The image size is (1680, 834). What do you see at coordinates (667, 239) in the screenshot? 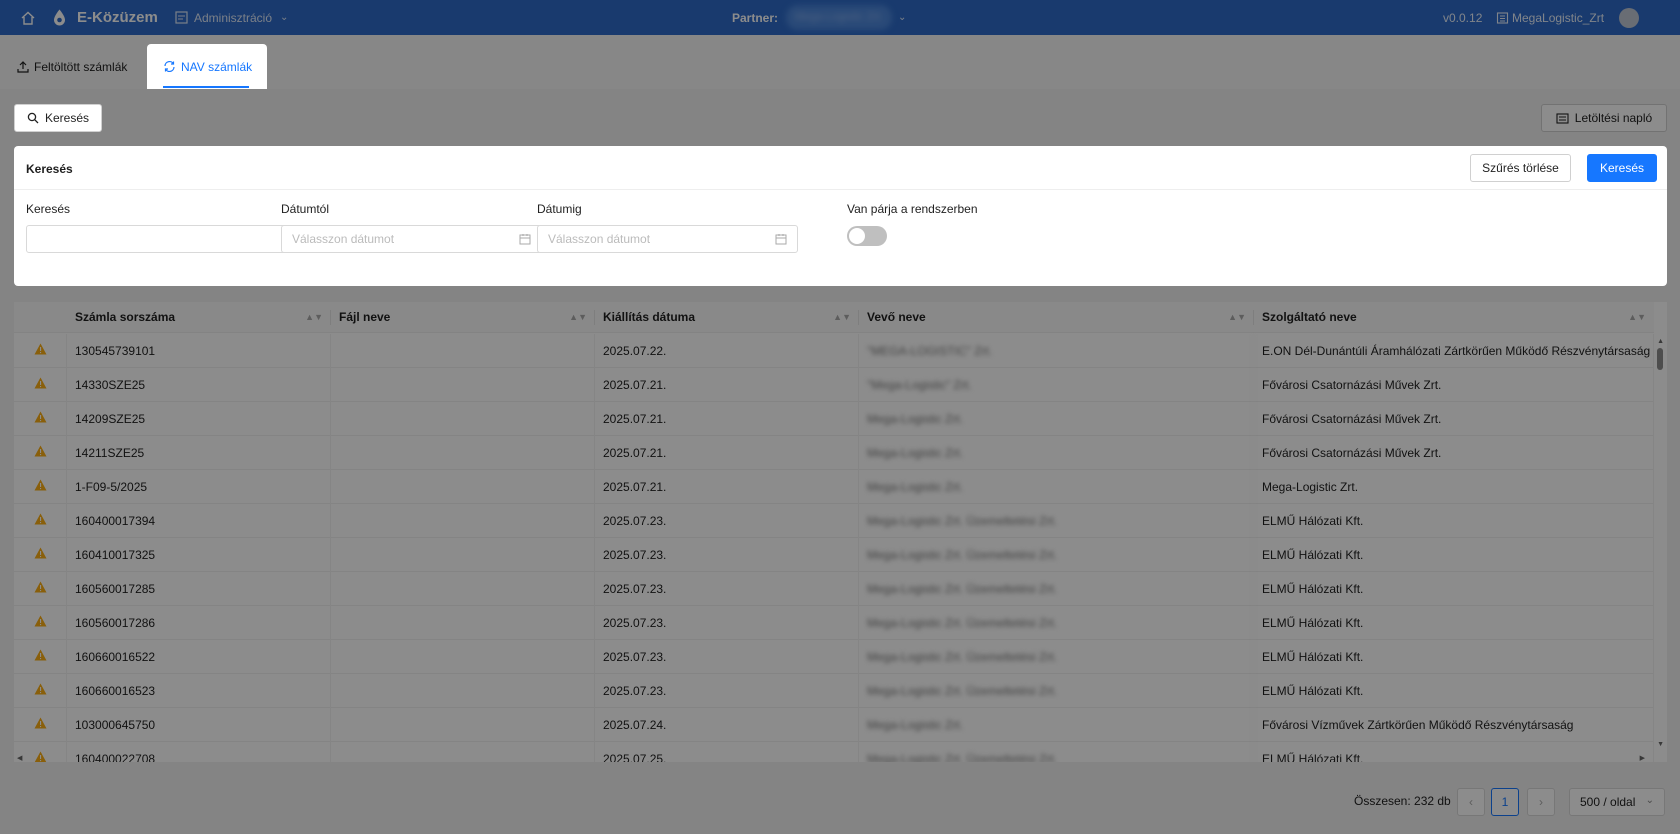
I see `date-to-input: Válasszon dátumot` at bounding box center [667, 239].